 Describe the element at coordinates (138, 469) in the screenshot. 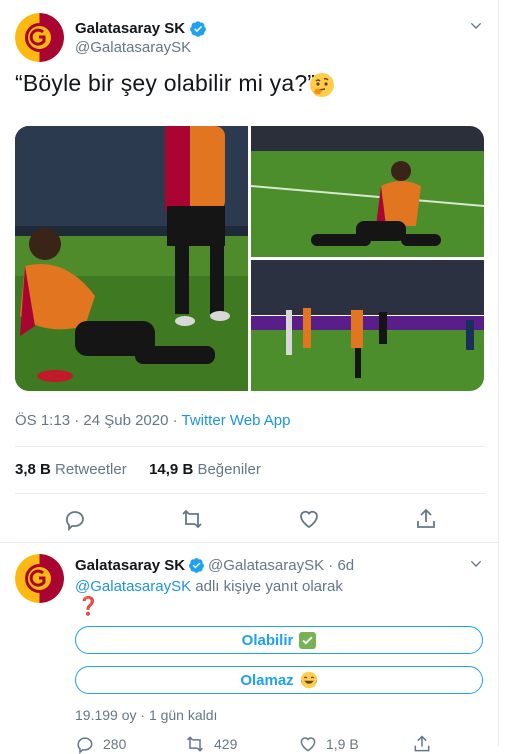

I see `tweet-stats: 3,8 B Retweetler 14,9 B Beğeniler` at that location.